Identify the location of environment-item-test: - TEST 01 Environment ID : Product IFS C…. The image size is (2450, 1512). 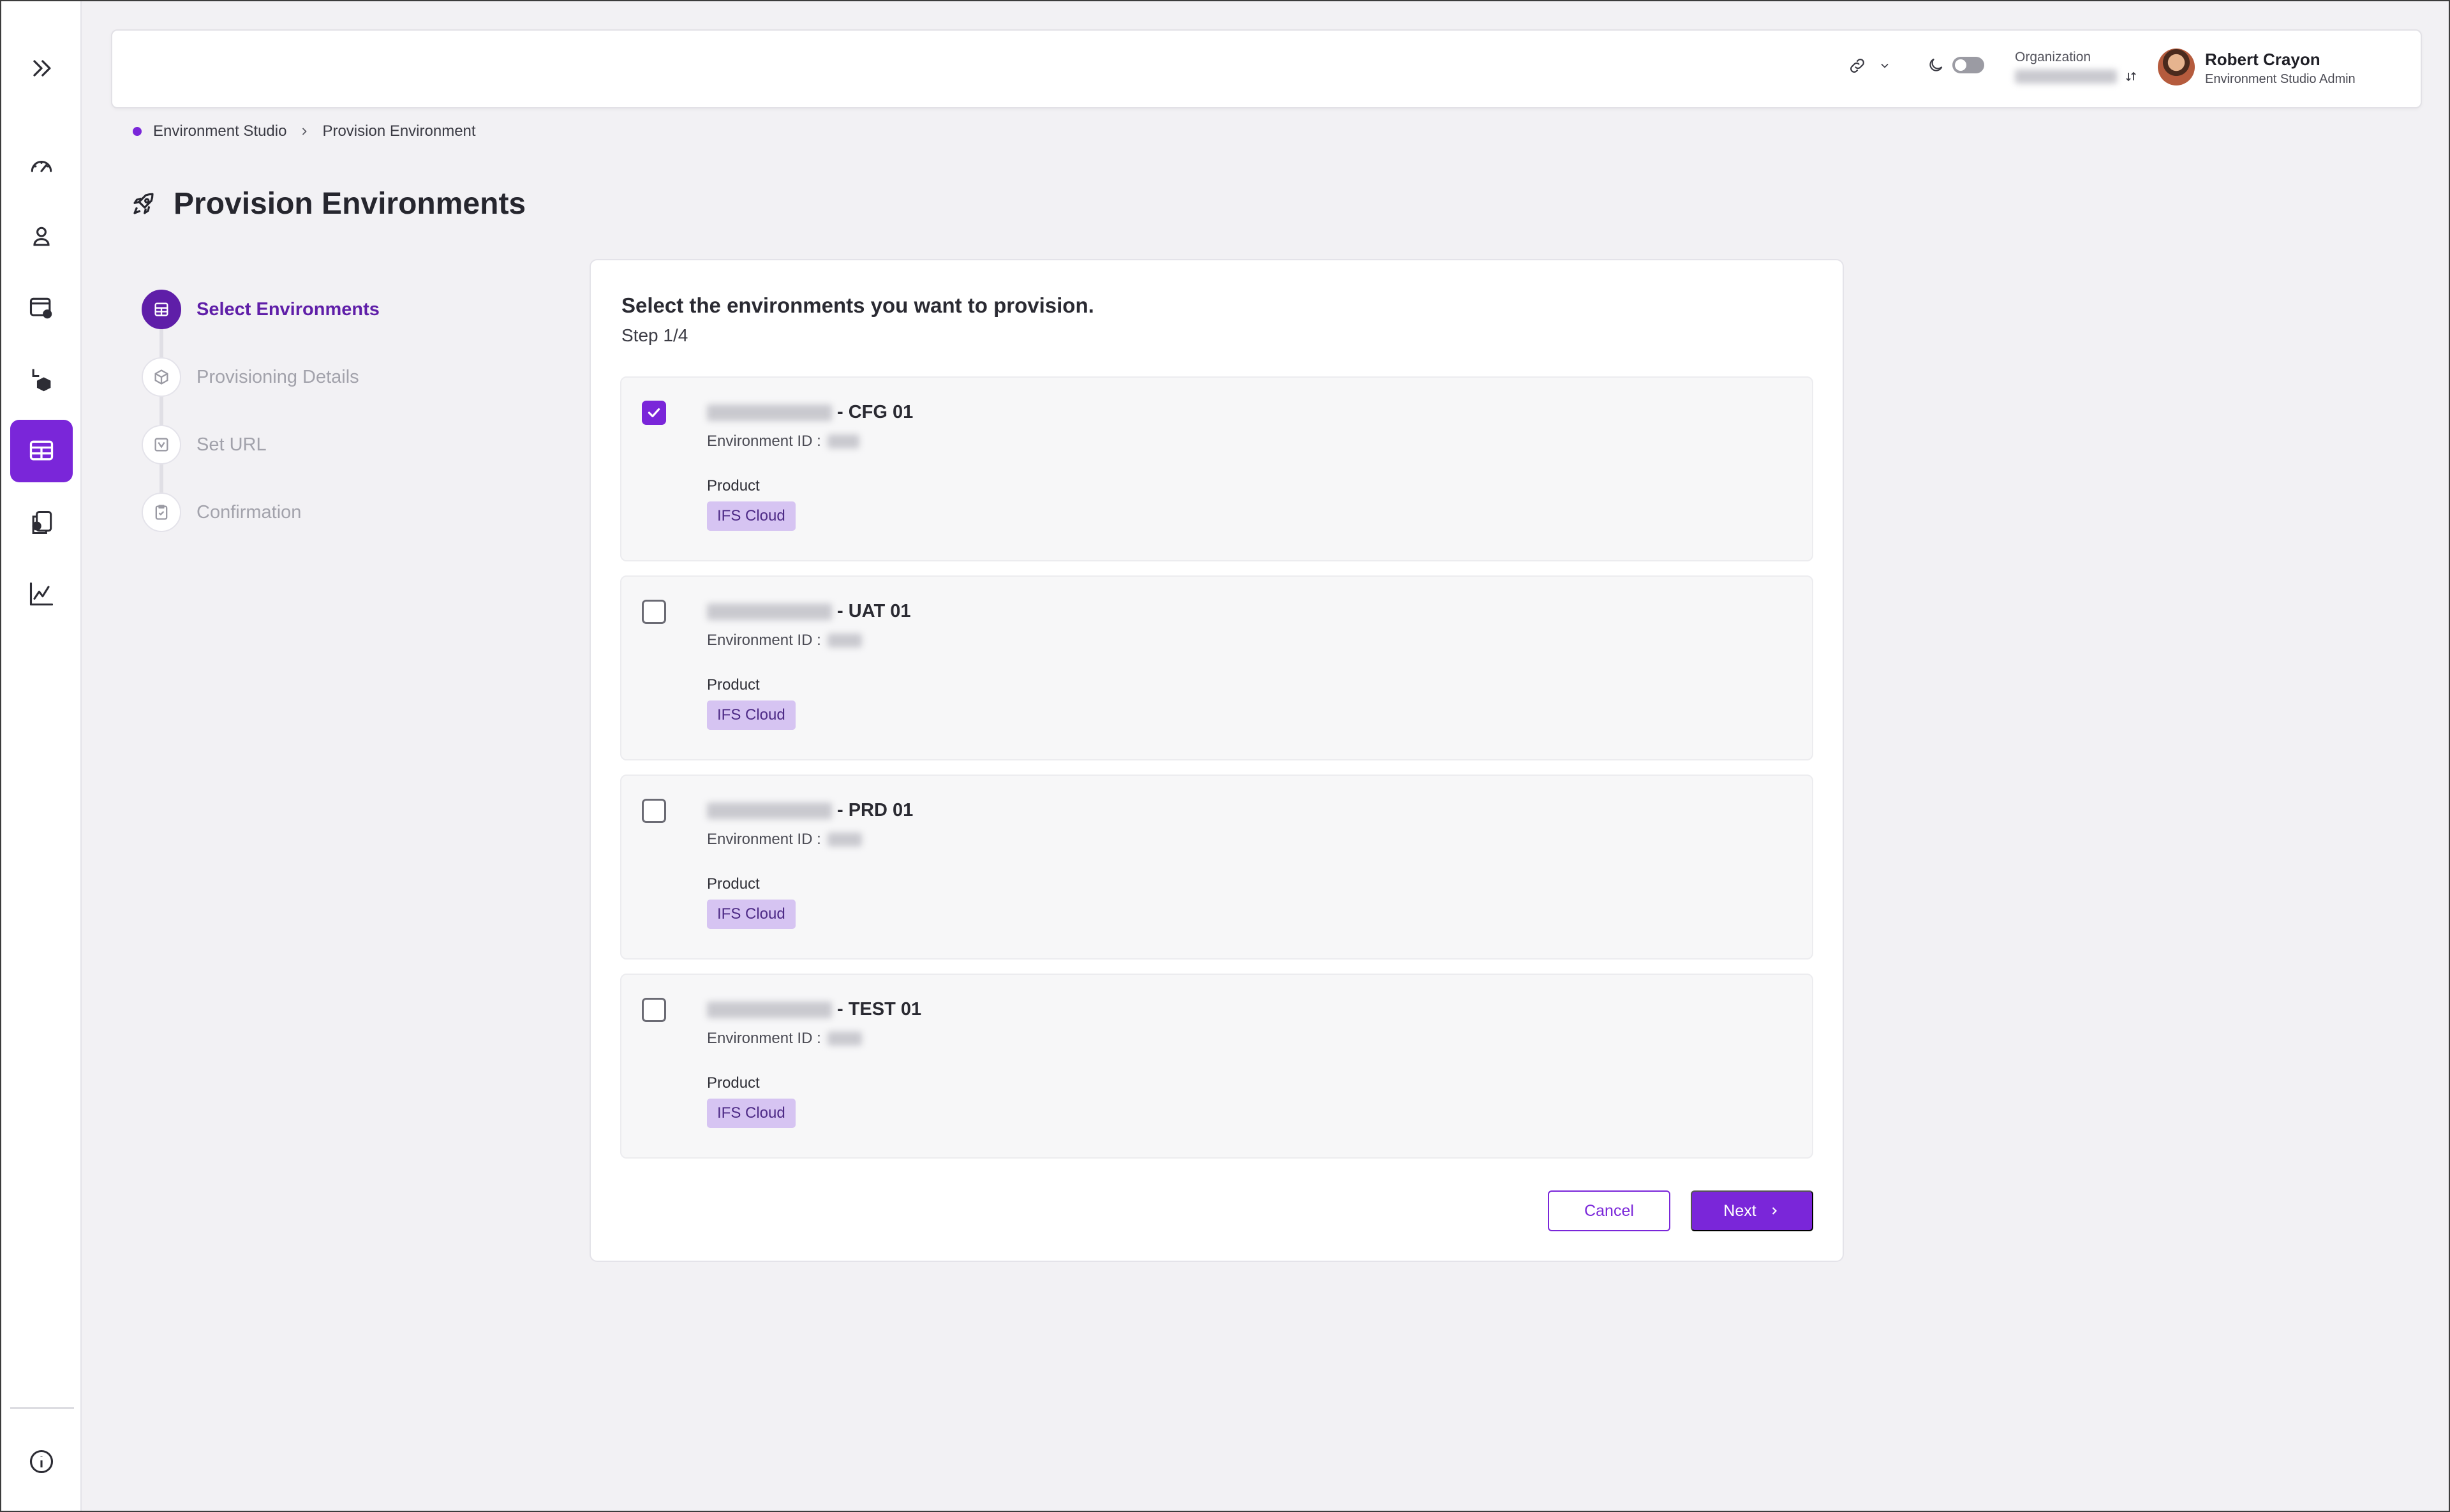
(1216, 1066).